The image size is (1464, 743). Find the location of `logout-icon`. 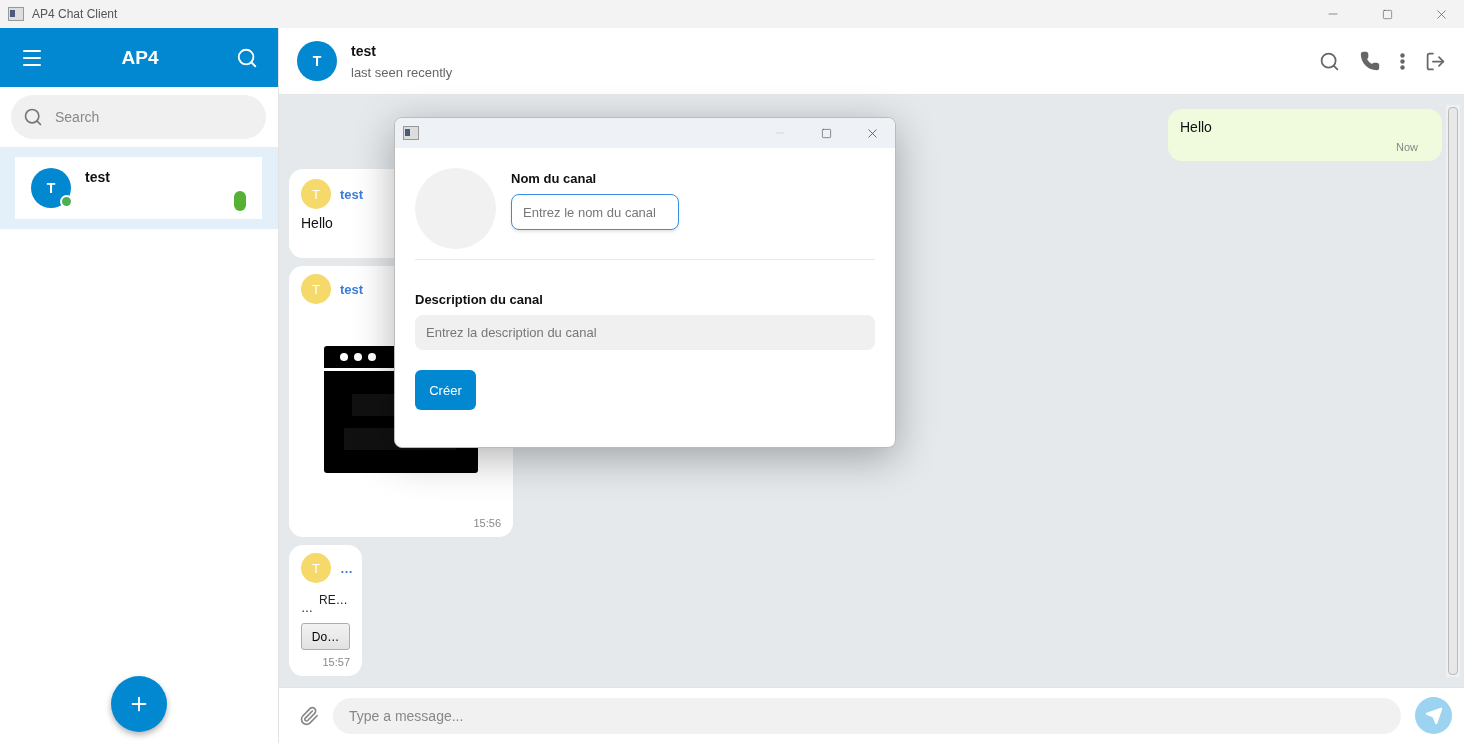

logout-icon is located at coordinates (1435, 61).